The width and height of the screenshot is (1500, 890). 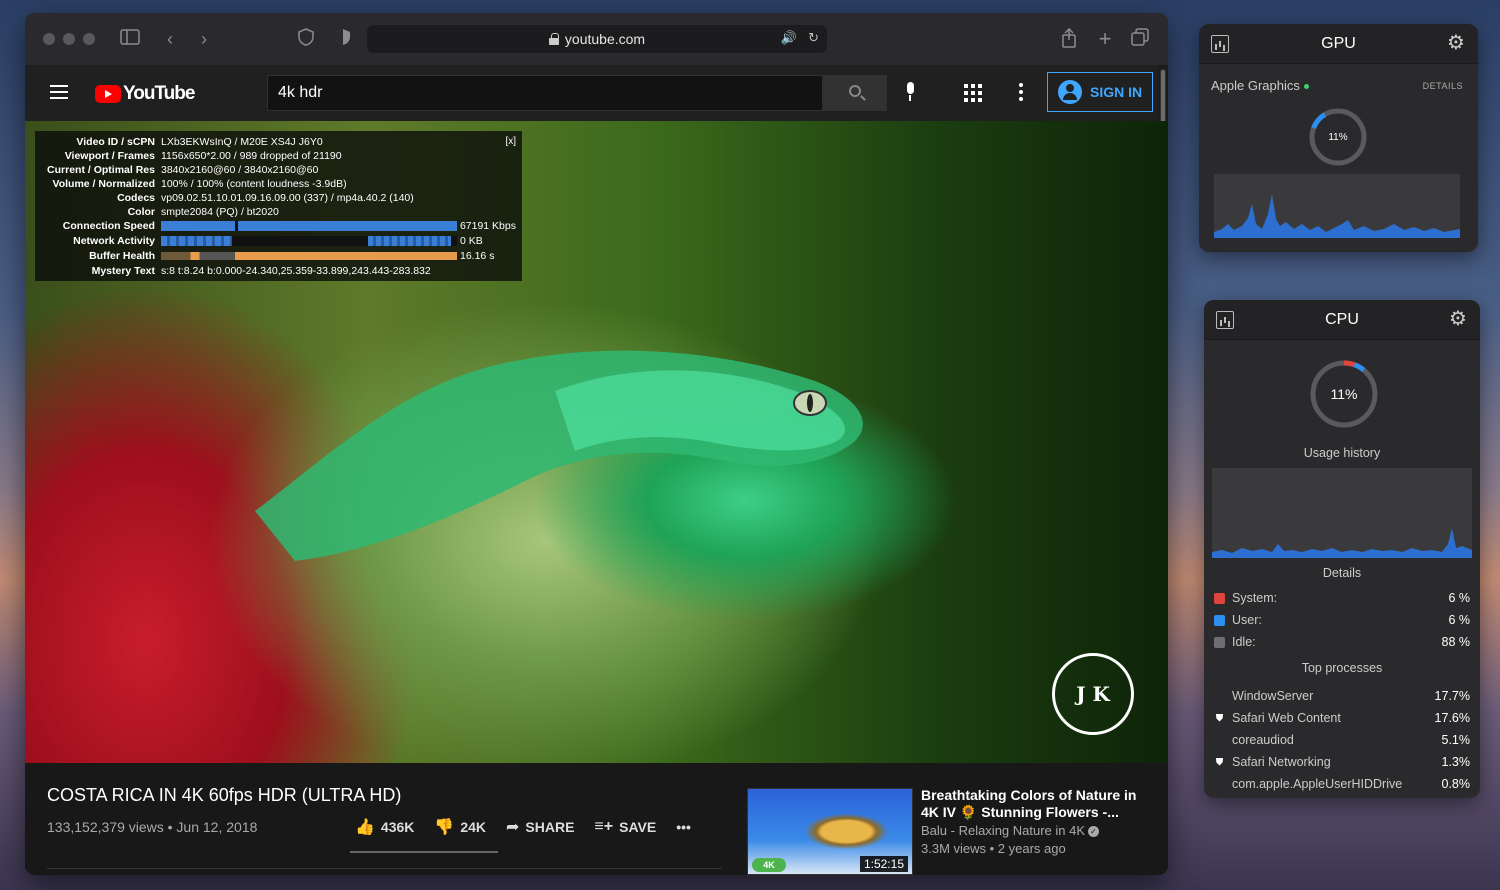 What do you see at coordinates (1342, 762) in the screenshot?
I see `process-row: ⛊ Safari Networking 1.3%` at bounding box center [1342, 762].